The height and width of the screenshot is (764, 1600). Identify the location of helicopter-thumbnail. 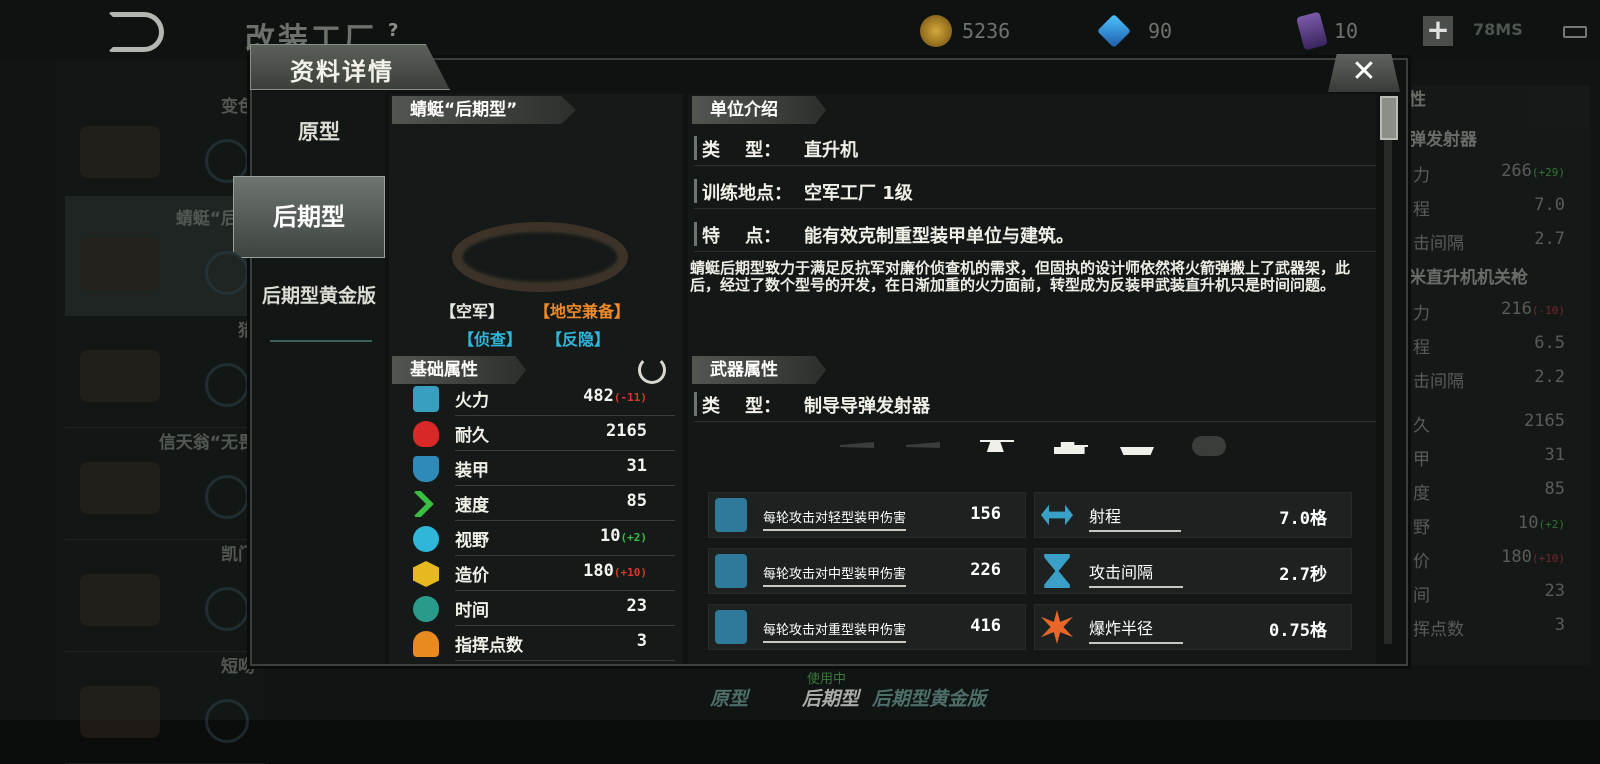
(120, 264).